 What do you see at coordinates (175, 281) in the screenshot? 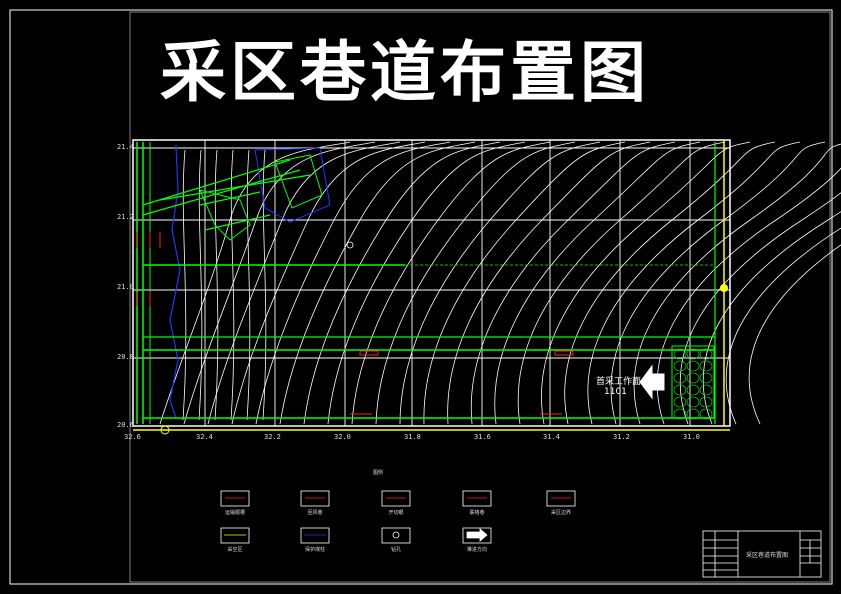
I see `boundary-line` at bounding box center [175, 281].